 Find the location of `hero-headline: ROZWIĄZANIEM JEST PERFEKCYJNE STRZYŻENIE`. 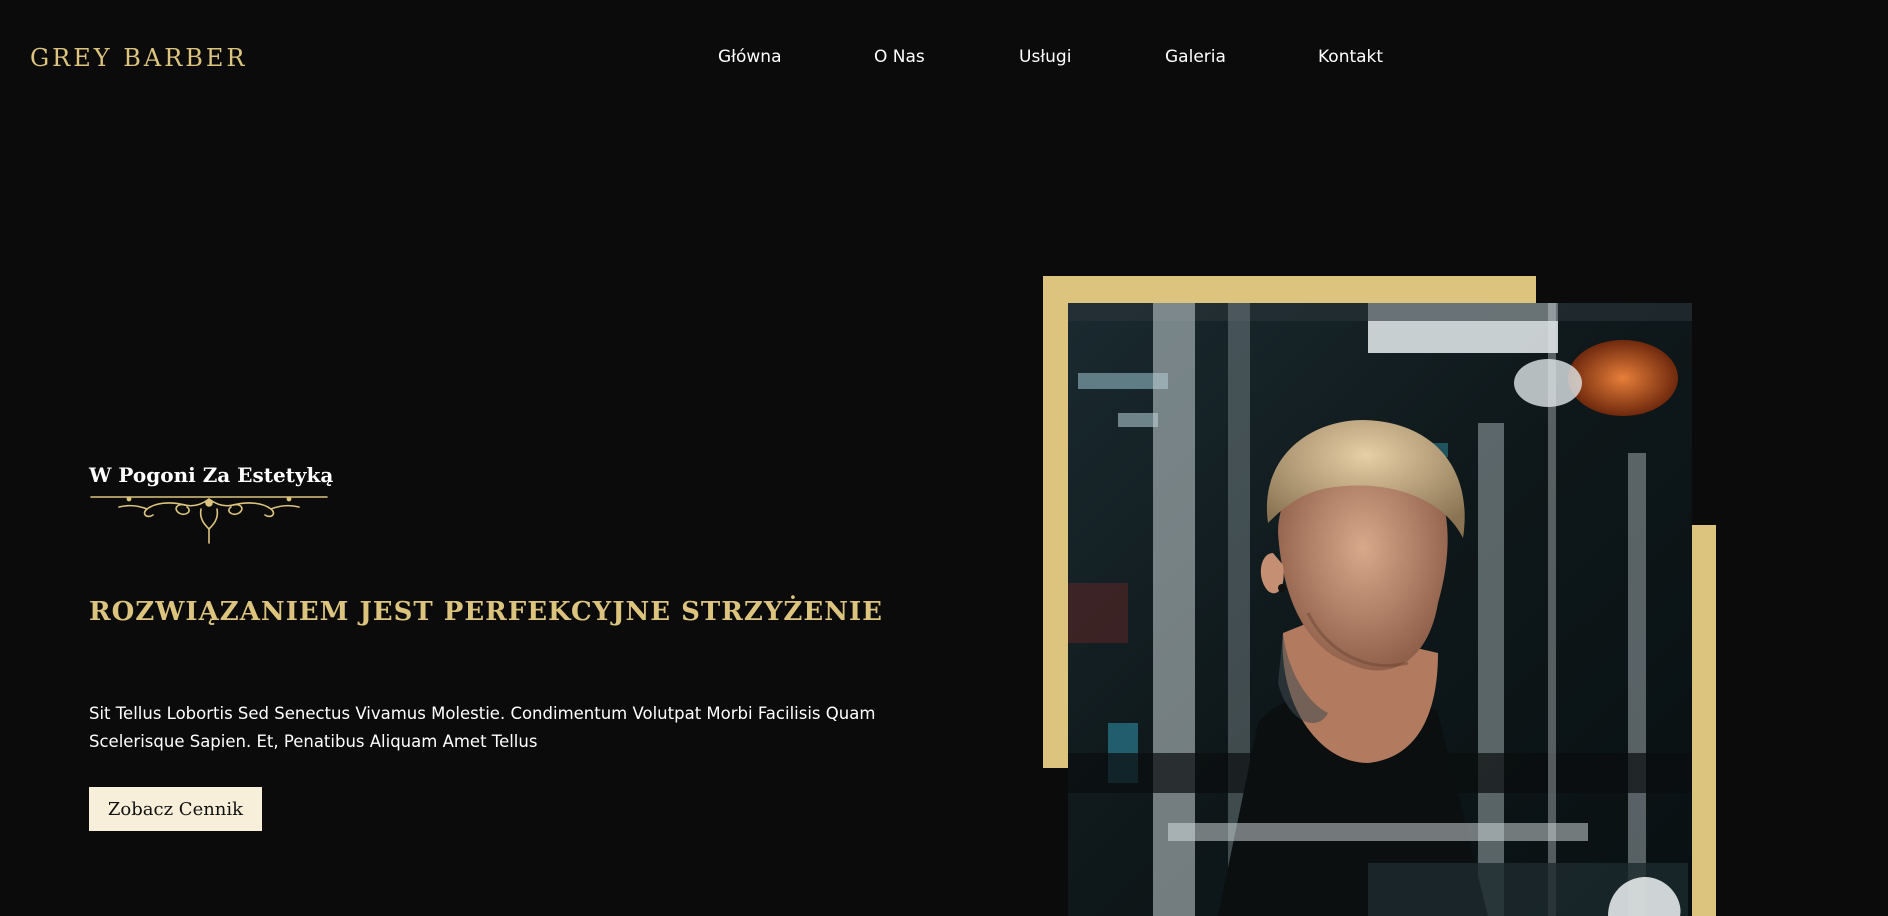

hero-headline: ROZWIĄZANIEM JEST PERFEKCYJNE STRZYŻENIE is located at coordinates (486, 612).